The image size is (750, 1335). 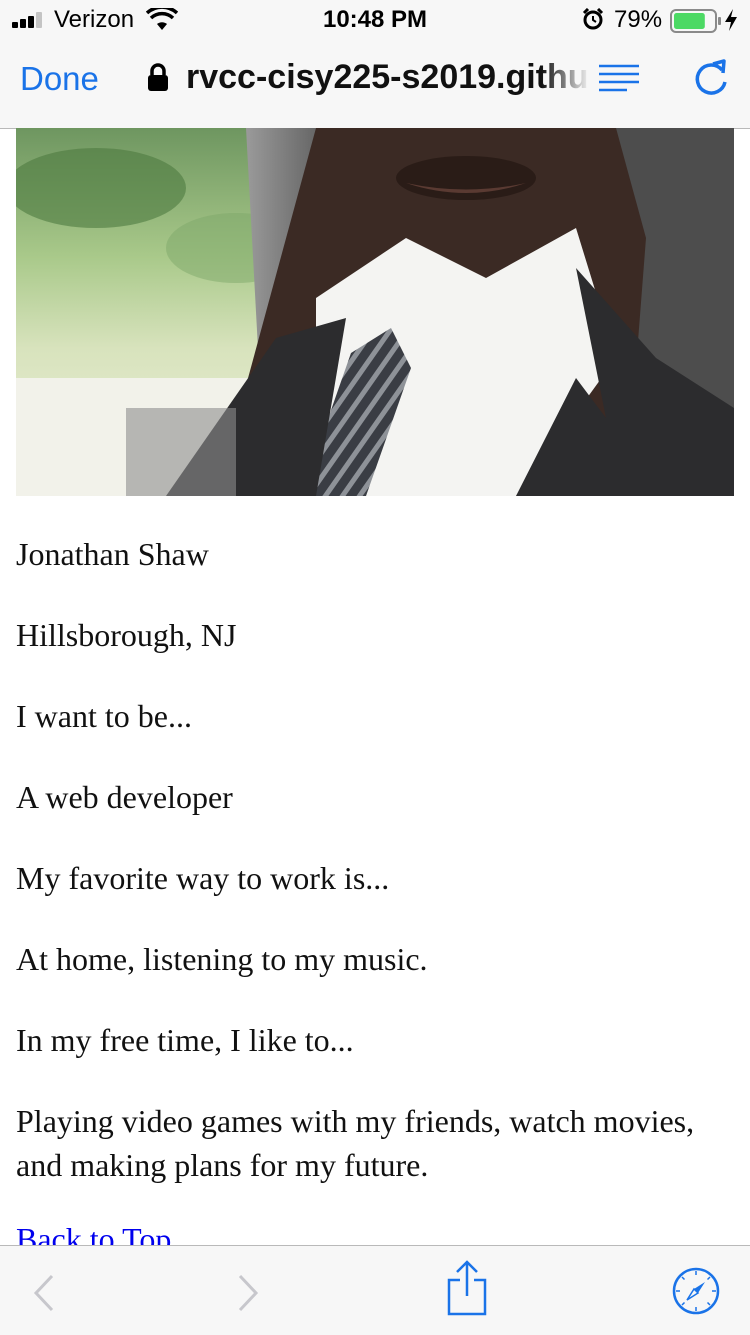 I want to click on reader-icon, so click(x=619, y=78).